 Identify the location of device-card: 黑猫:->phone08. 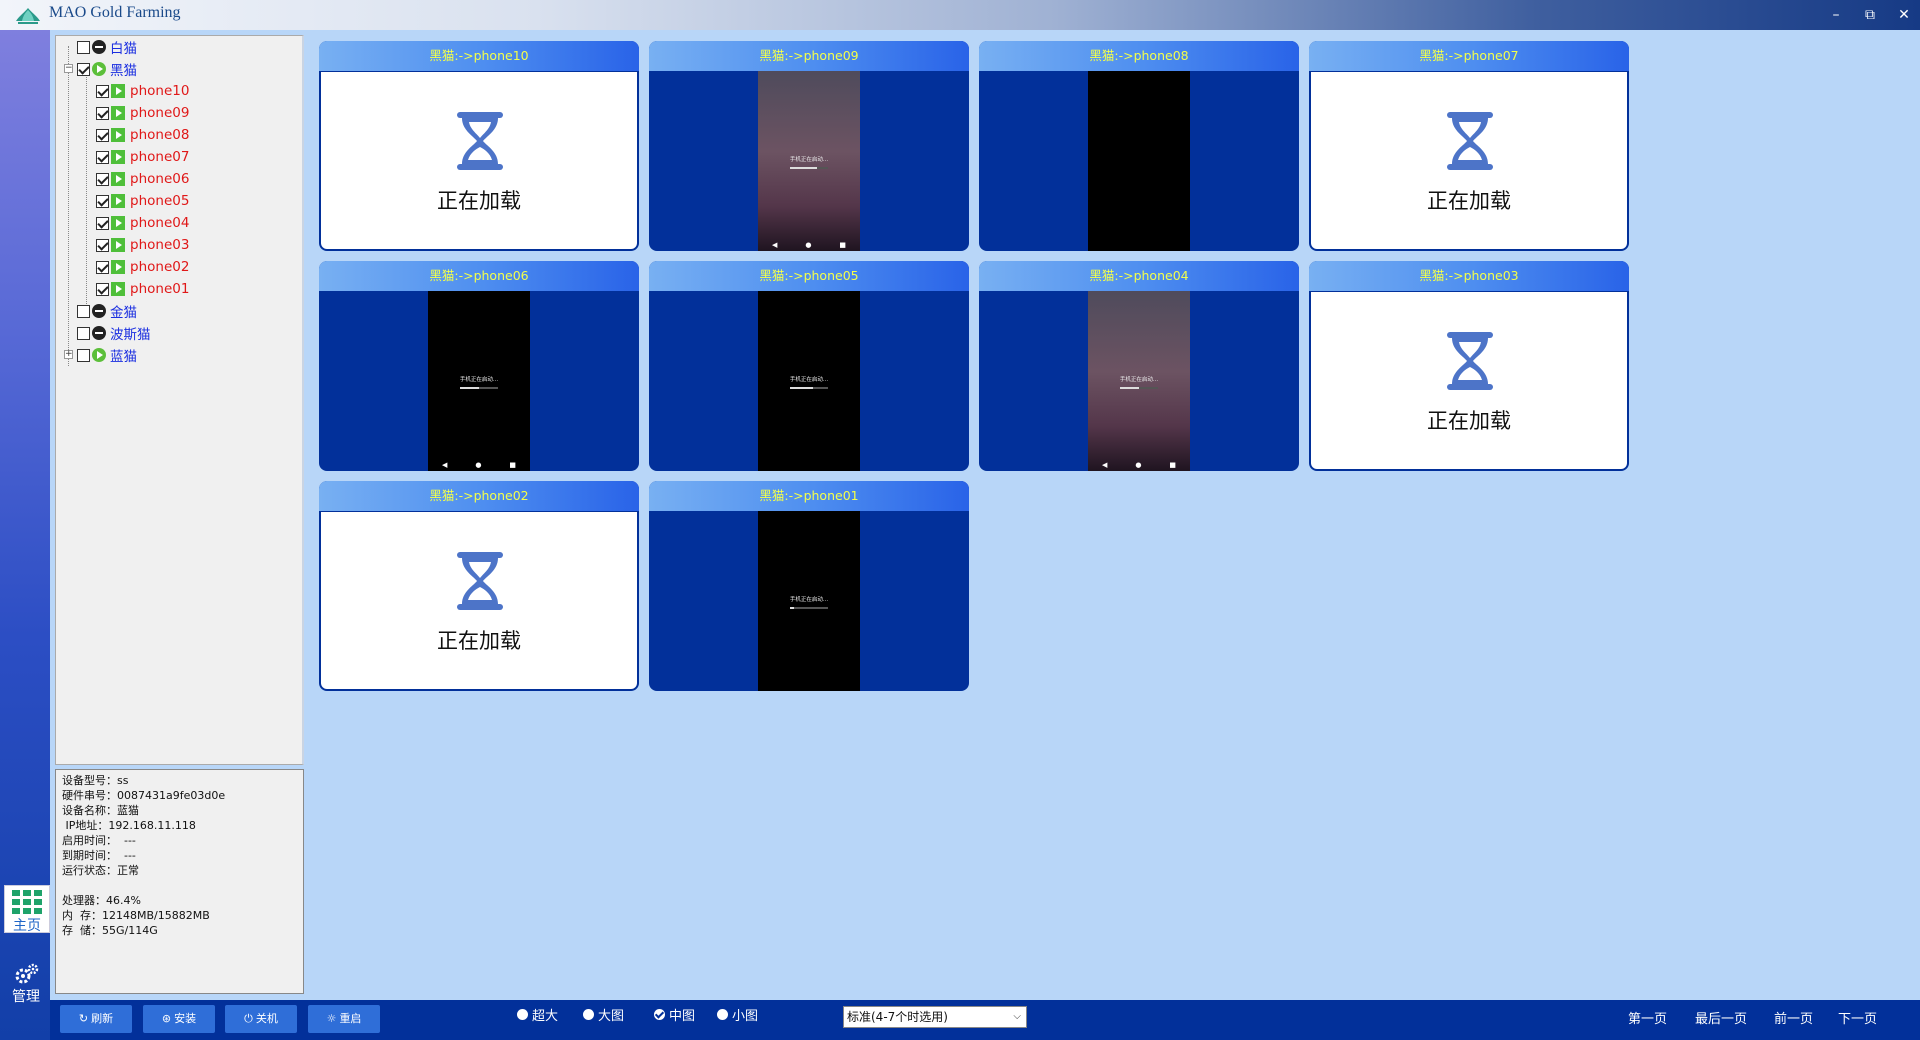
(1139, 146).